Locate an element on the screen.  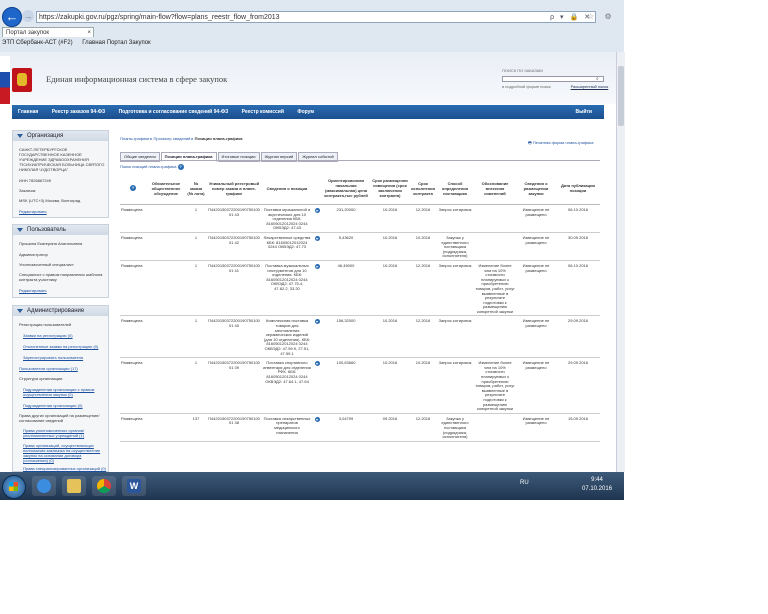
header-spacer is located at coordinates (317, 188).